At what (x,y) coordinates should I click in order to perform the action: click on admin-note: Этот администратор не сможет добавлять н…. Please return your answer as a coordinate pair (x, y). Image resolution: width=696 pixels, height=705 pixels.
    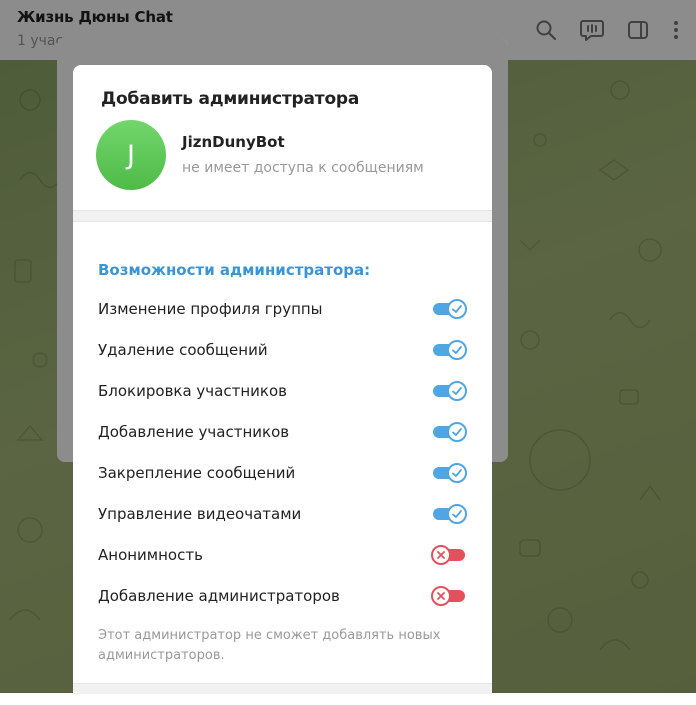
    Looking at the image, I should click on (269, 645).